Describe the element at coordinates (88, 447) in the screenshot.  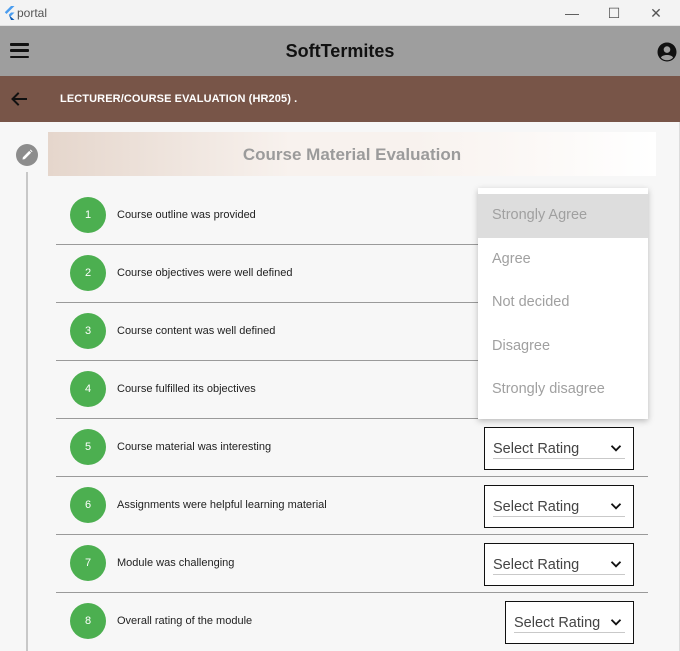
I see `question-number: 5` at that location.